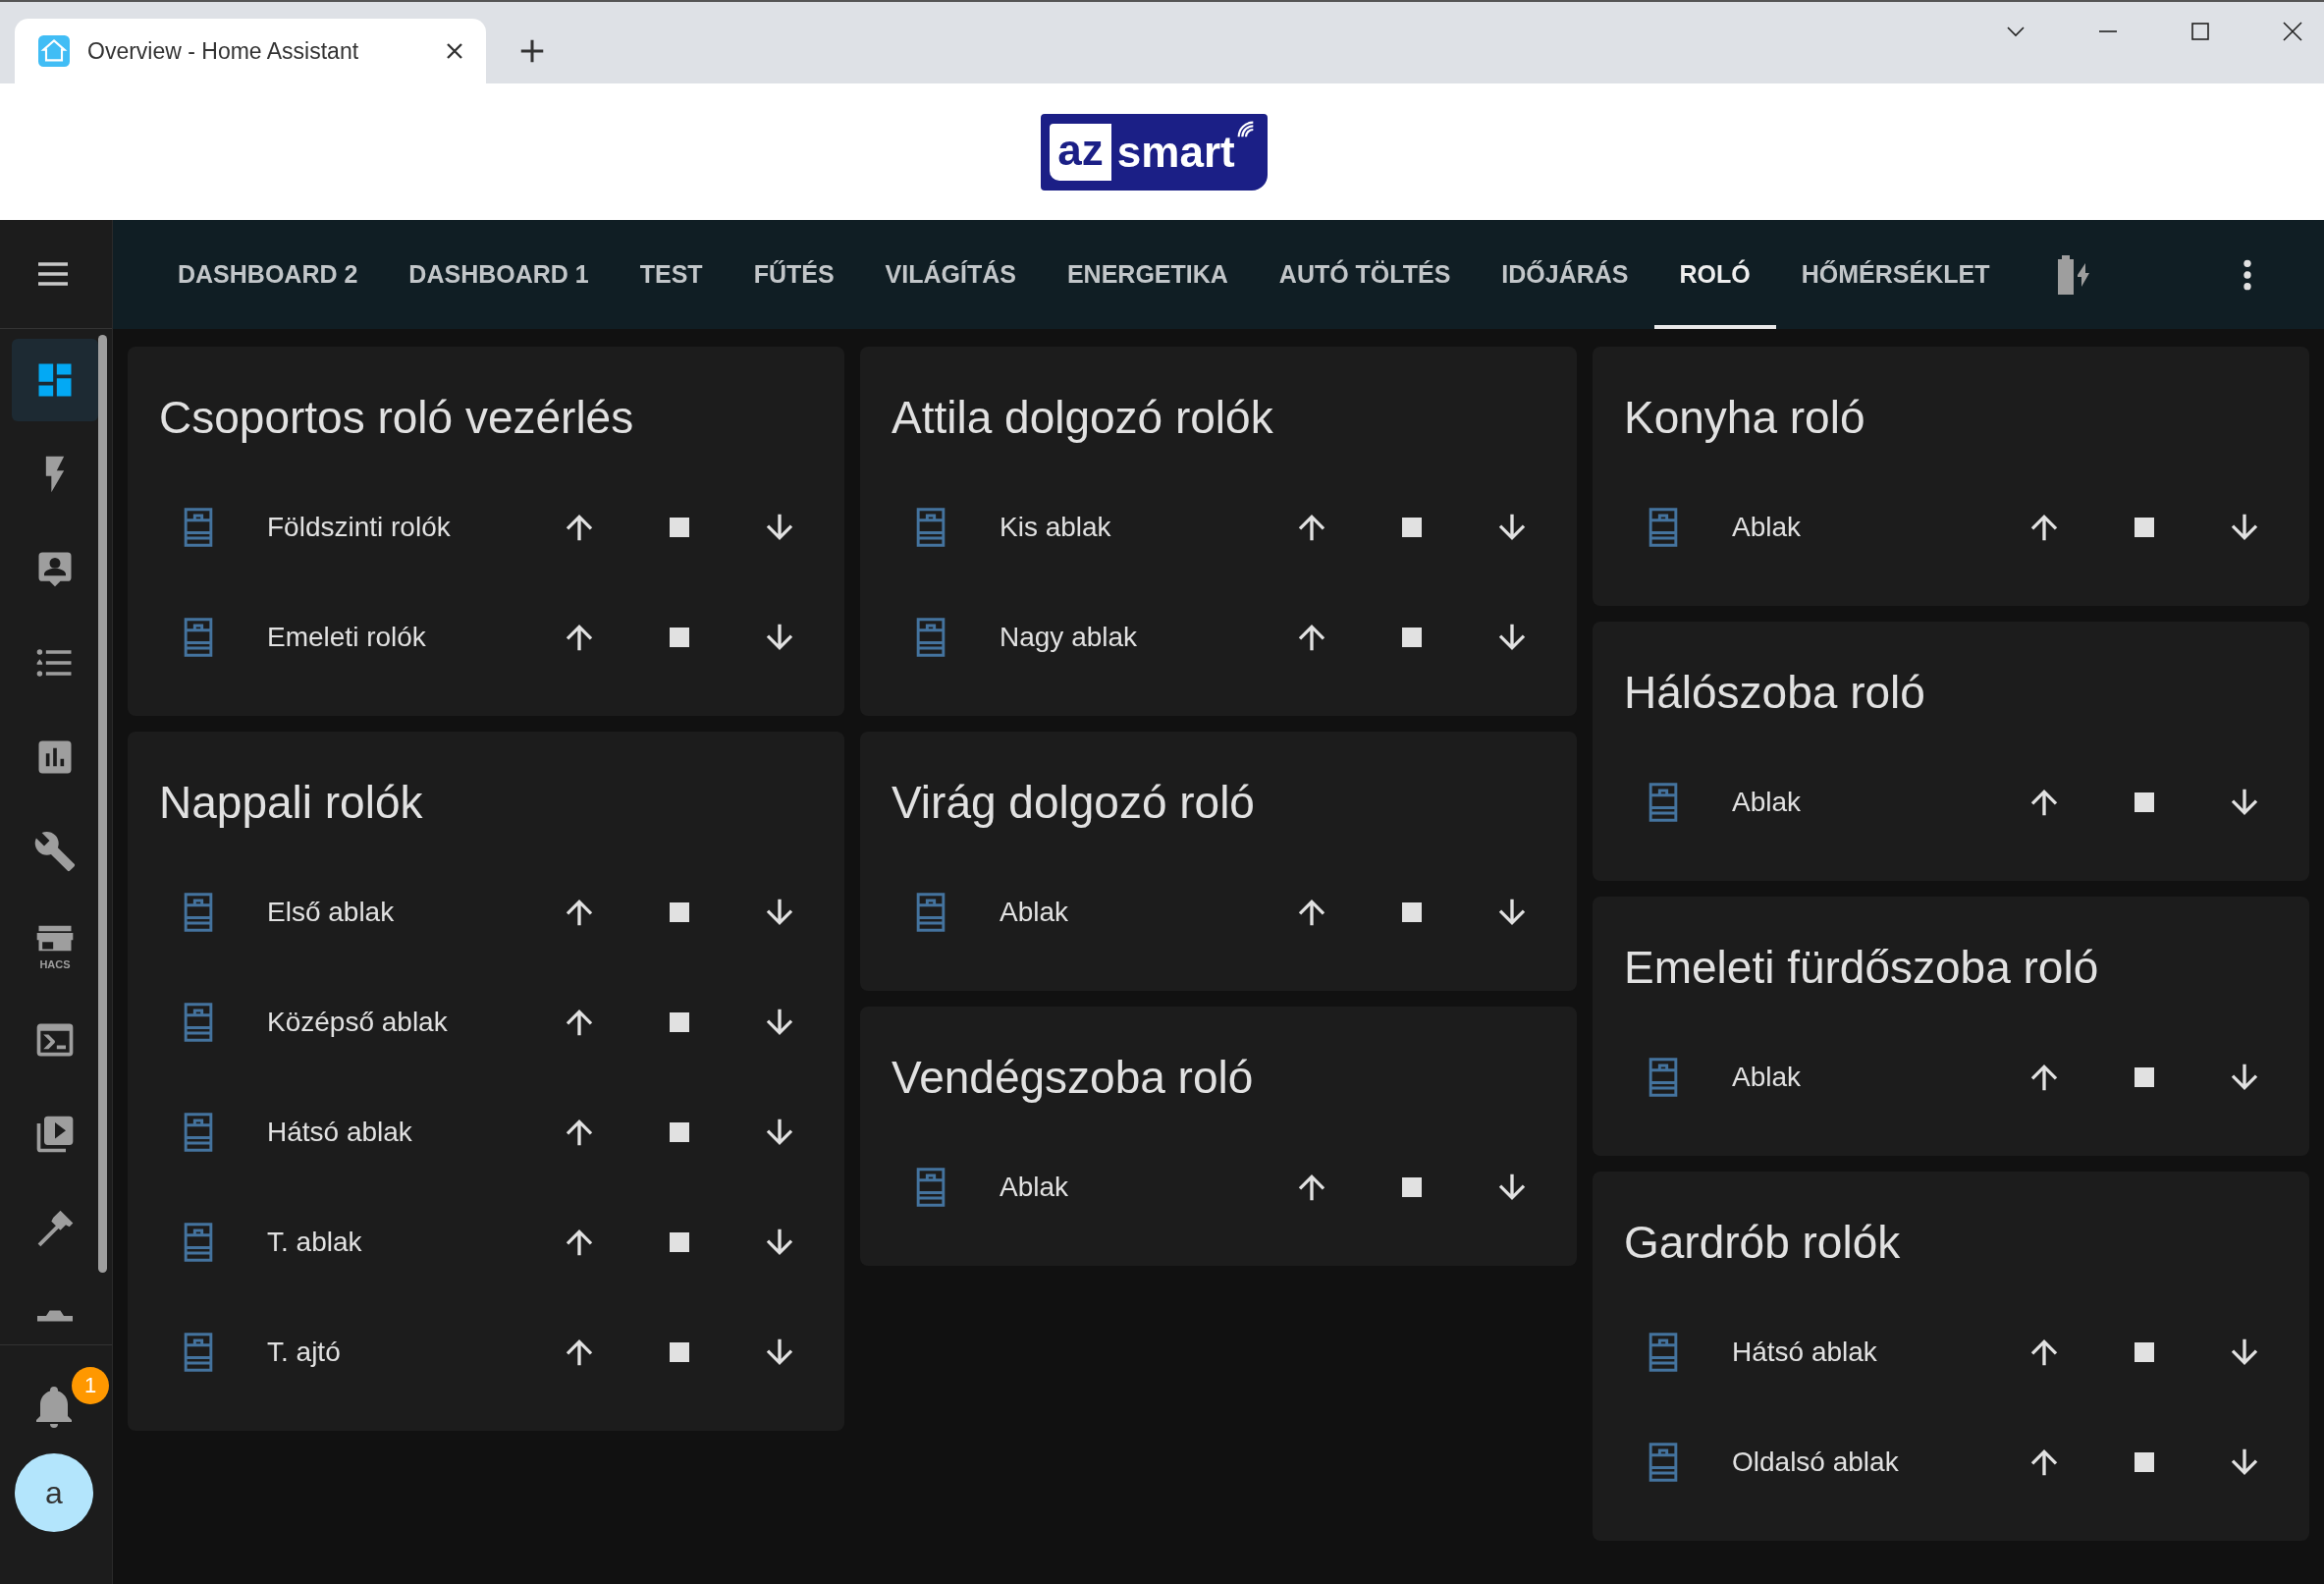 The height and width of the screenshot is (1584, 2324). I want to click on card-title: Nappali rolók, so click(291, 803).